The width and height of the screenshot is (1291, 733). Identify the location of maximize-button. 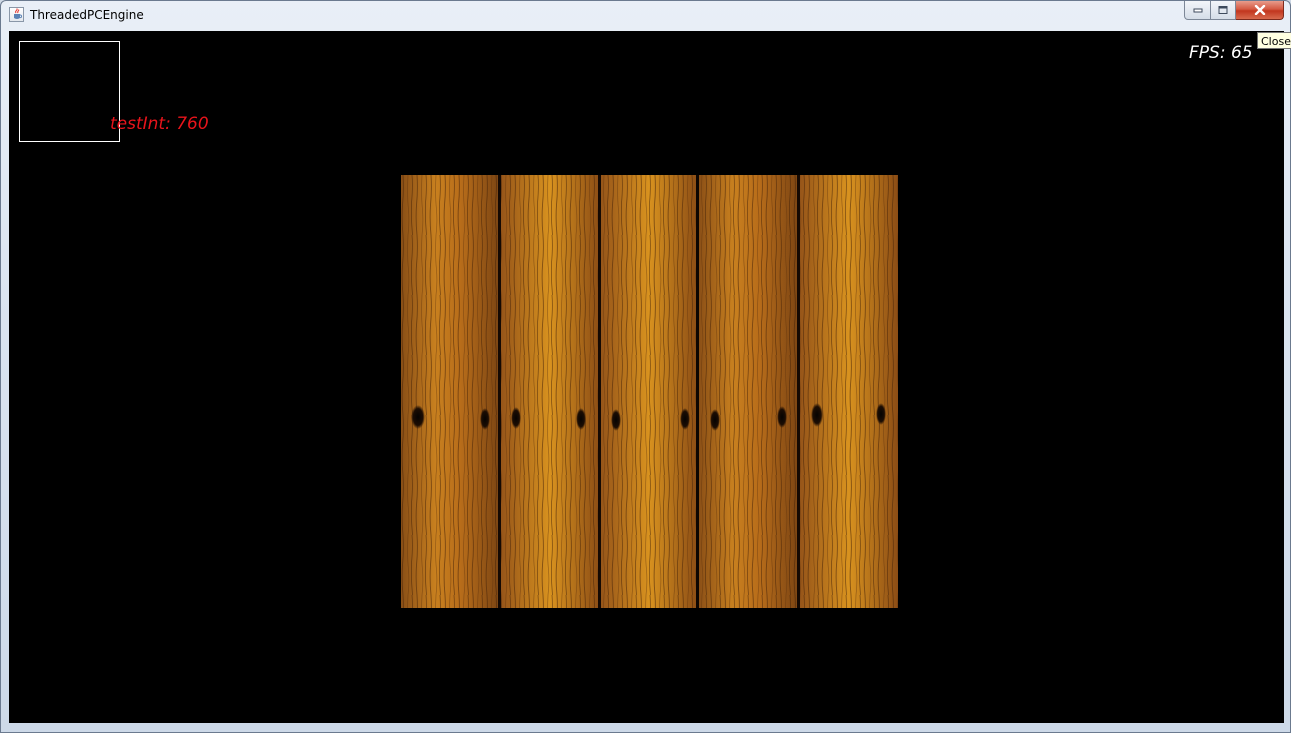
(1223, 10).